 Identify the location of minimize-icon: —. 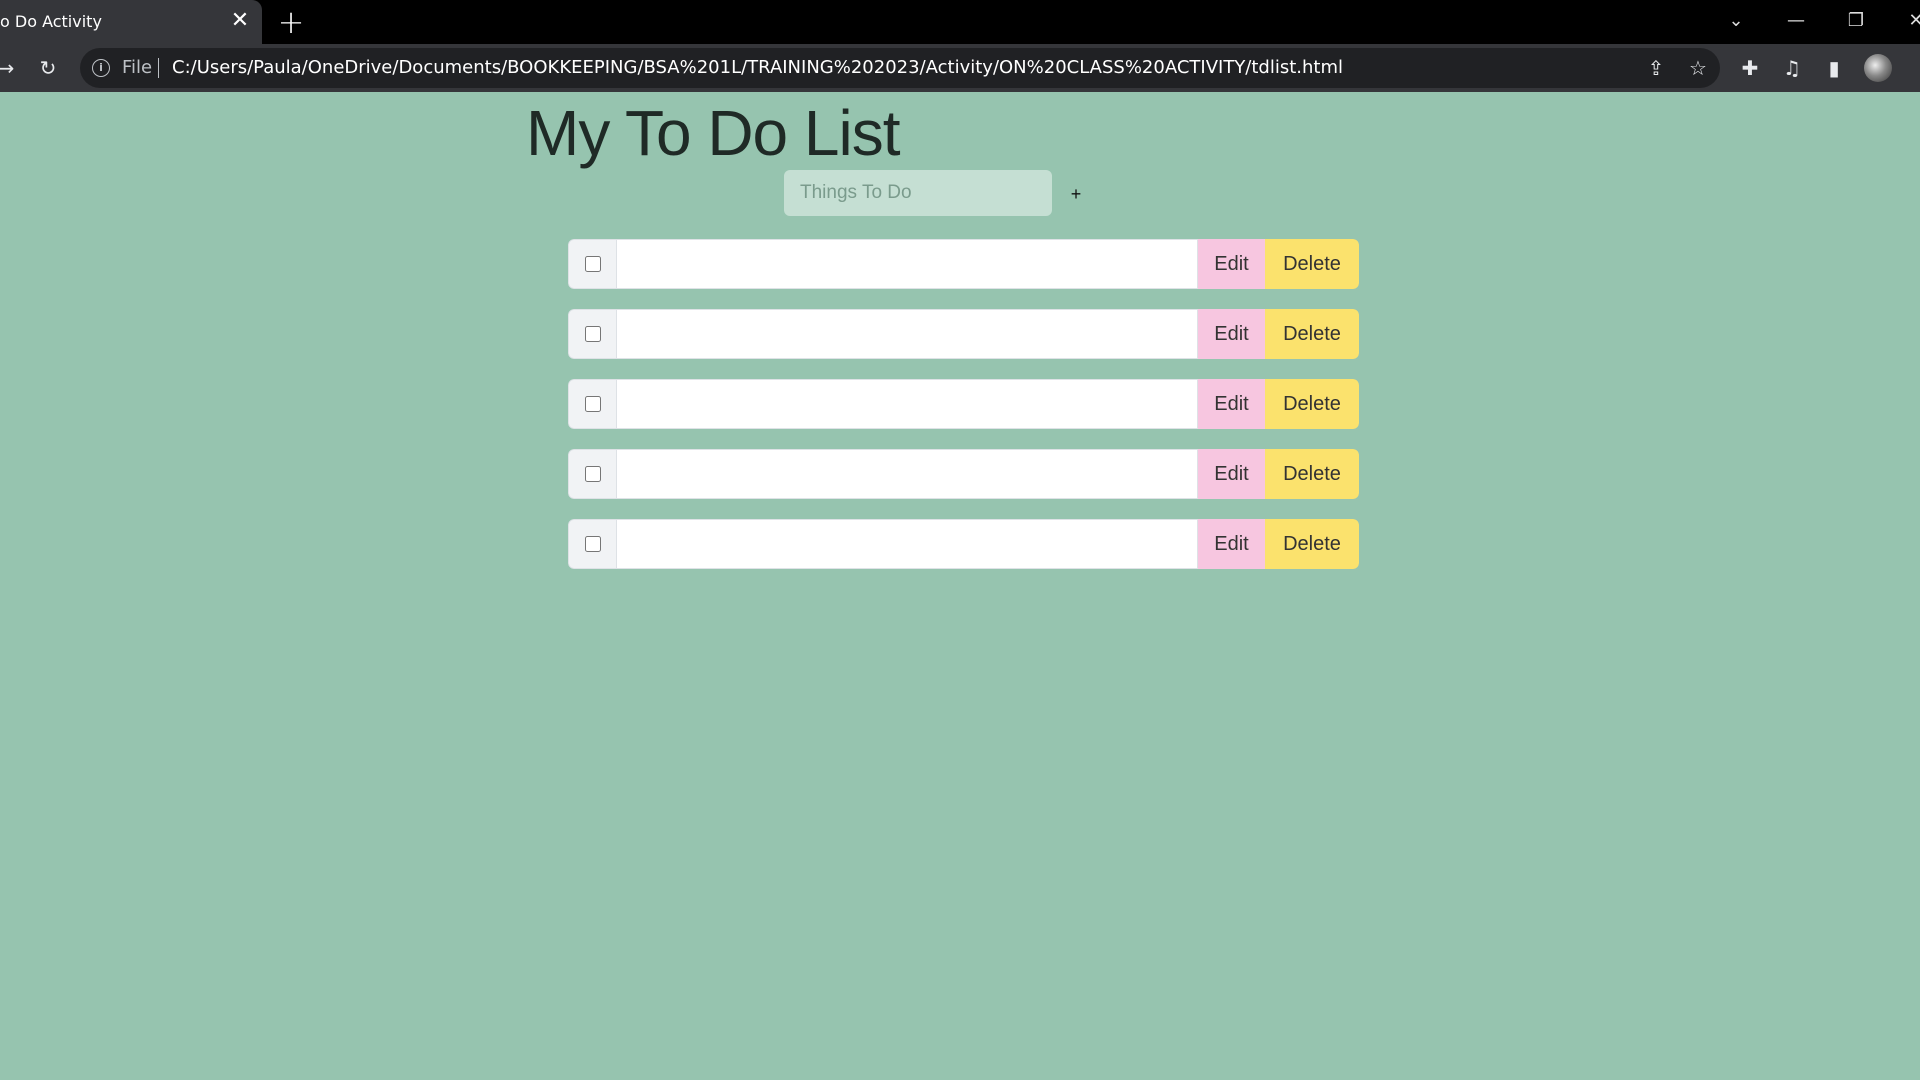
(1796, 21).